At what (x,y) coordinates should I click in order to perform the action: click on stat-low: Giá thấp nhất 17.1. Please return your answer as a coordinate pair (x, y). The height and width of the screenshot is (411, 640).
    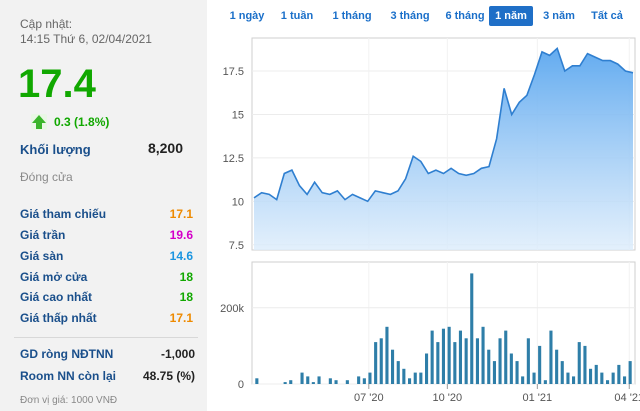
    Looking at the image, I should click on (106, 319).